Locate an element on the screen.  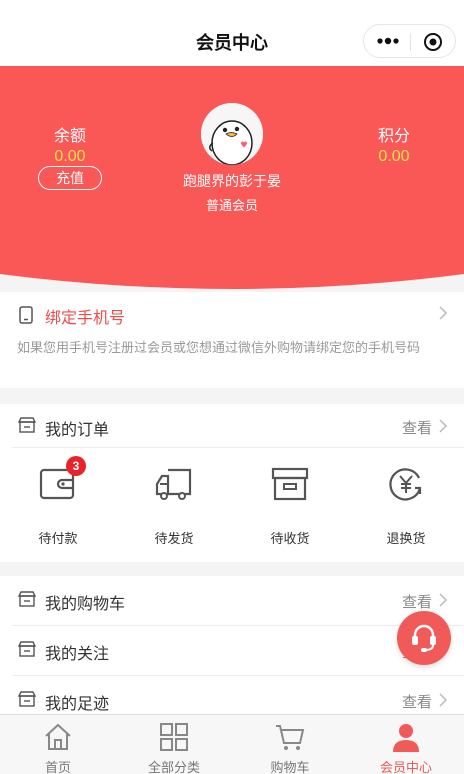
truck-icon is located at coordinates (173, 484).